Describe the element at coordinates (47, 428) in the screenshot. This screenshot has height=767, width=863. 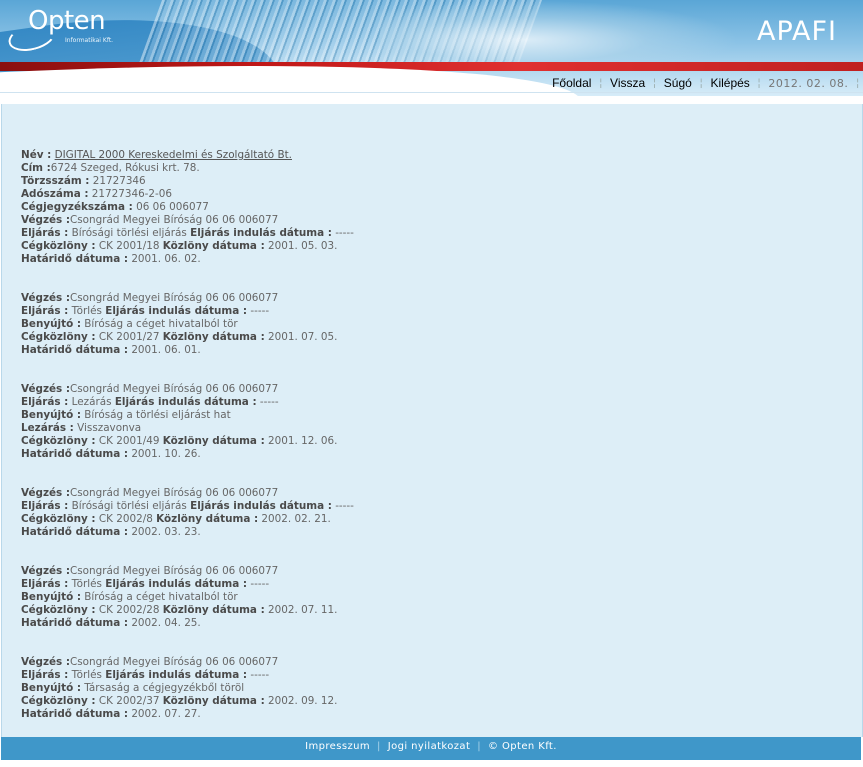
I see `lezaras-label: Lezárás :` at that location.